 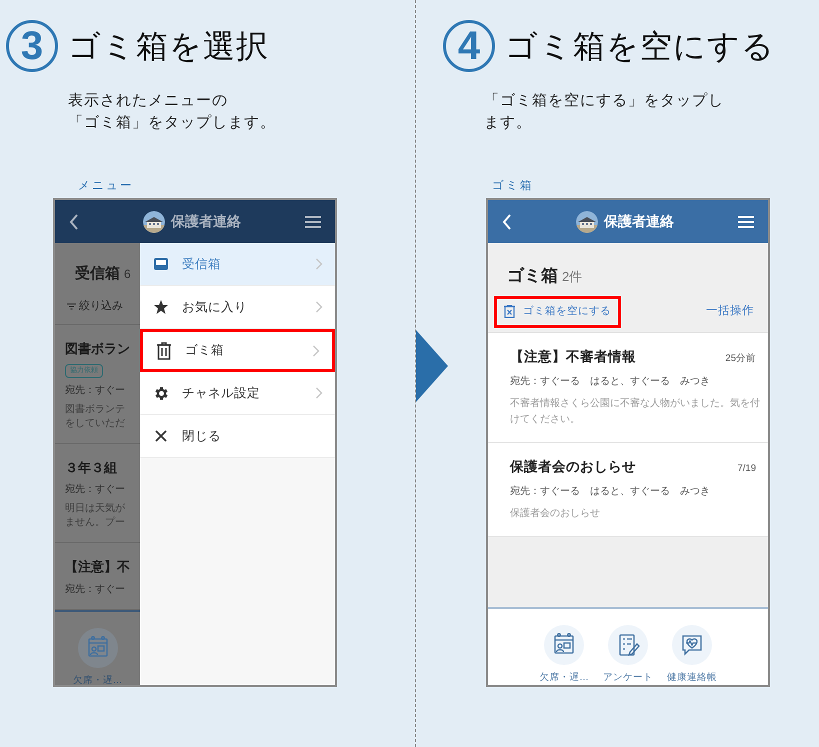 What do you see at coordinates (692, 645) in the screenshot?
I see `heart-chat-icon` at bounding box center [692, 645].